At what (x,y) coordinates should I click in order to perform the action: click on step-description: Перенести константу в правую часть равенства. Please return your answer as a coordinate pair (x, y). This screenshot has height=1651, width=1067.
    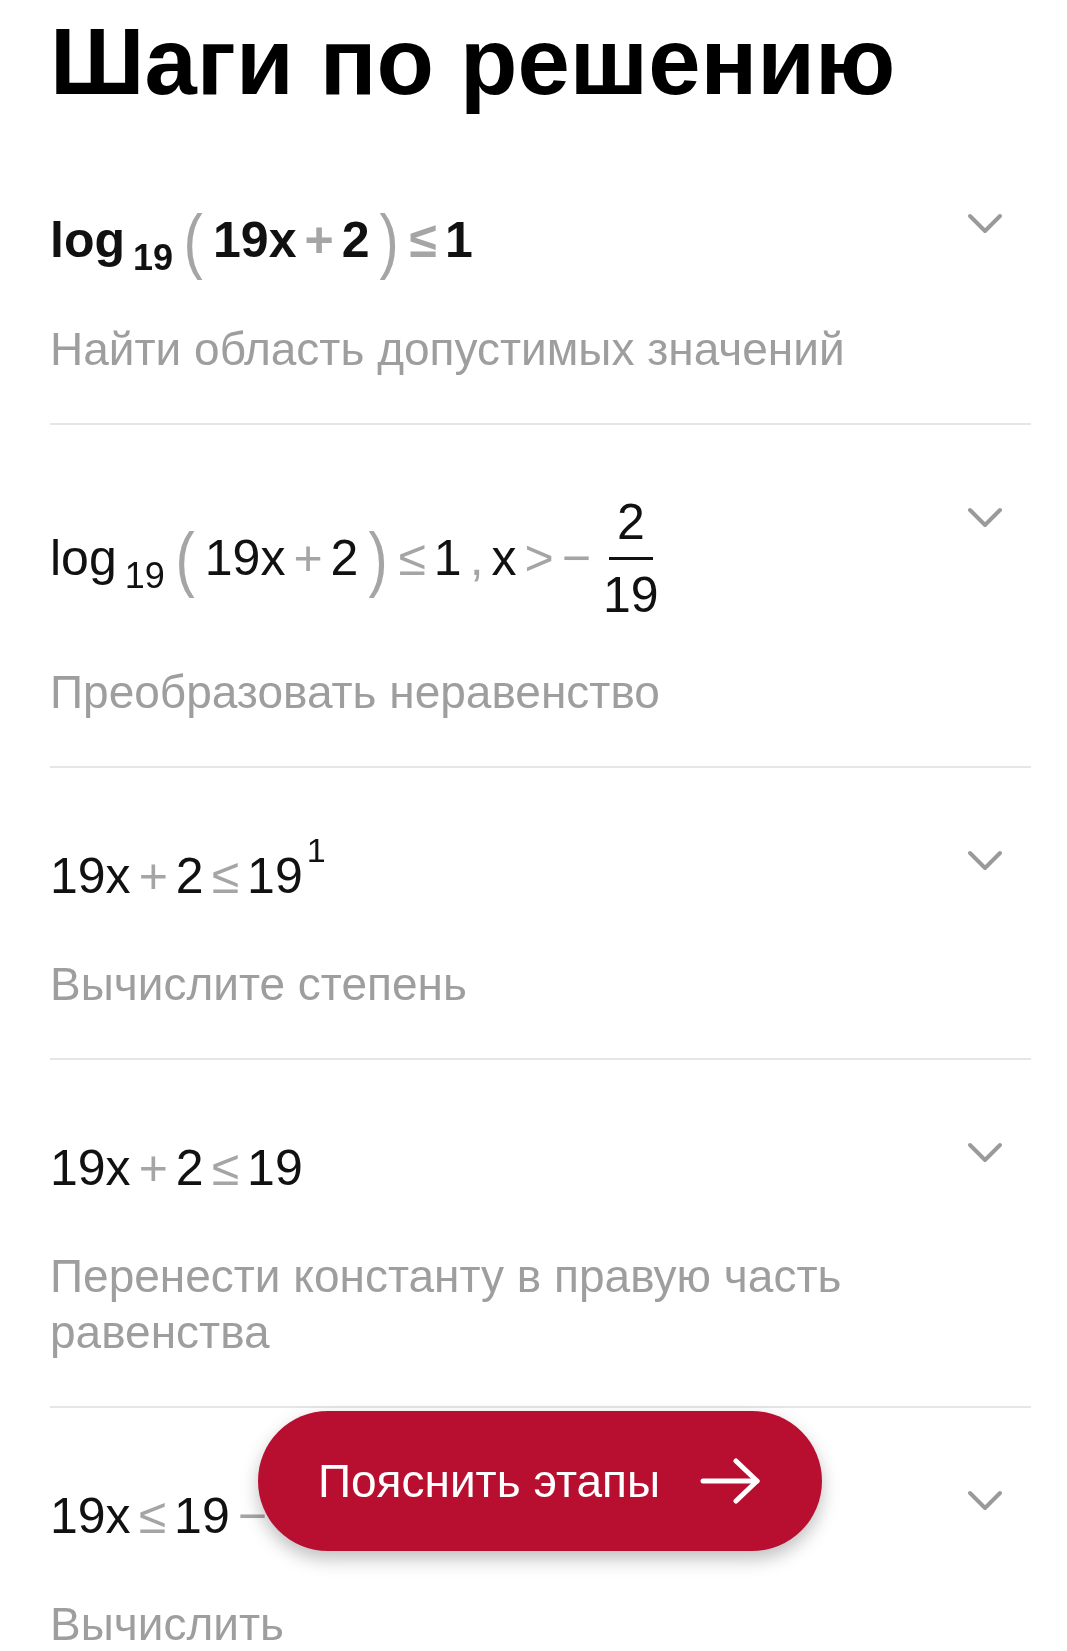
    Looking at the image, I should click on (446, 1305).